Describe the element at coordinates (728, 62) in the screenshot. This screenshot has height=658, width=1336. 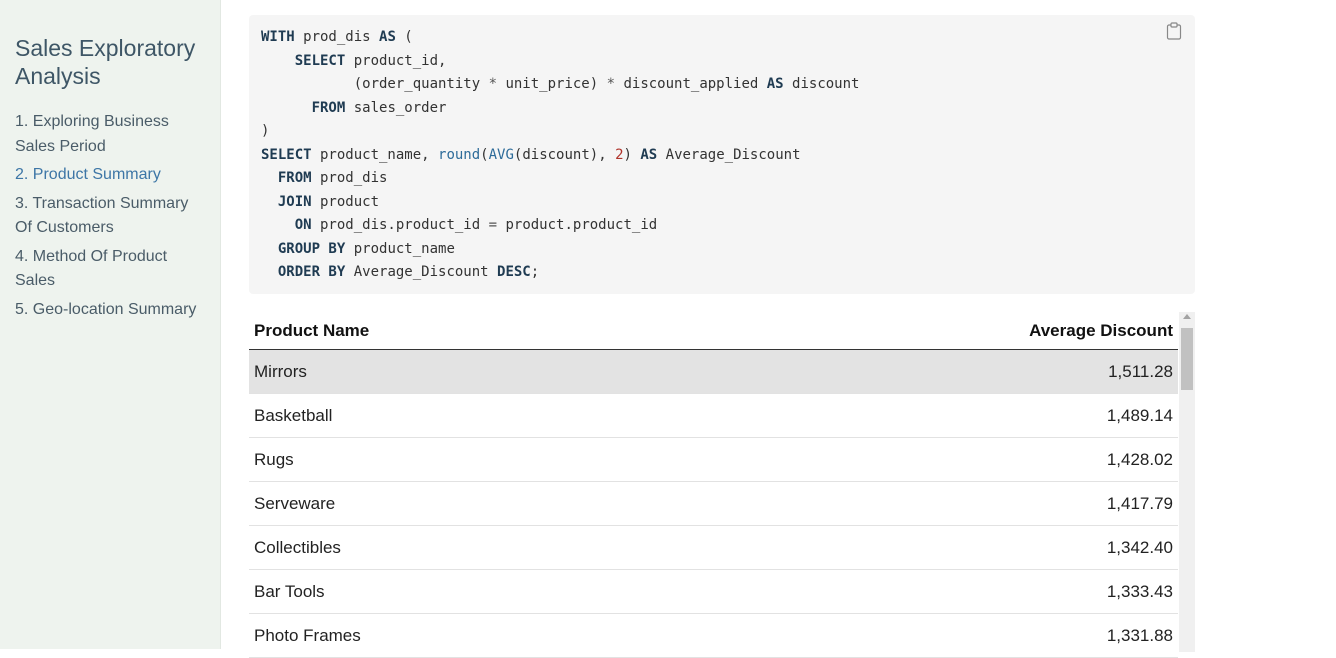
I see `code-line: SELECT product_id,` at that location.